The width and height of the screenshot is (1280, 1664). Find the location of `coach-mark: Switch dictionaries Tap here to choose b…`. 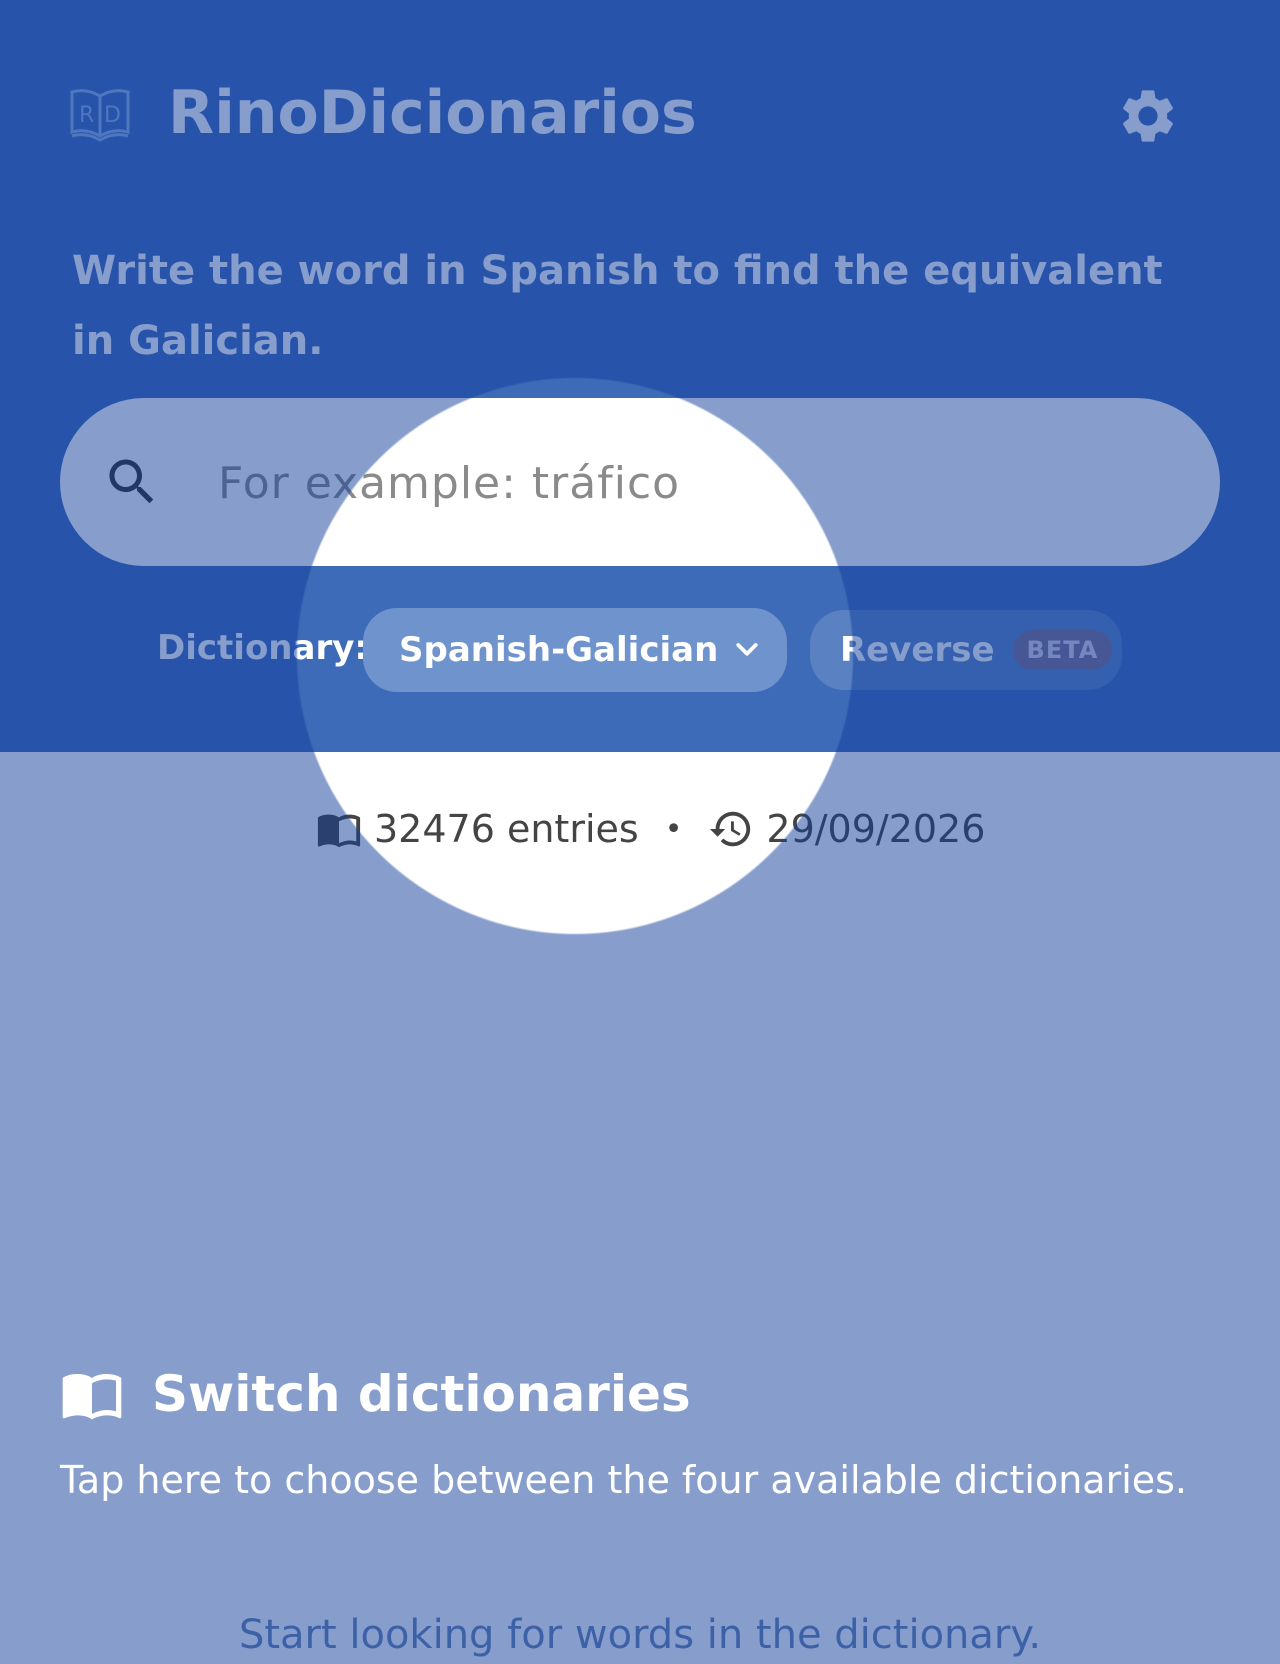

coach-mark: Switch dictionaries Tap here to choose b… is located at coordinates (640, 1432).